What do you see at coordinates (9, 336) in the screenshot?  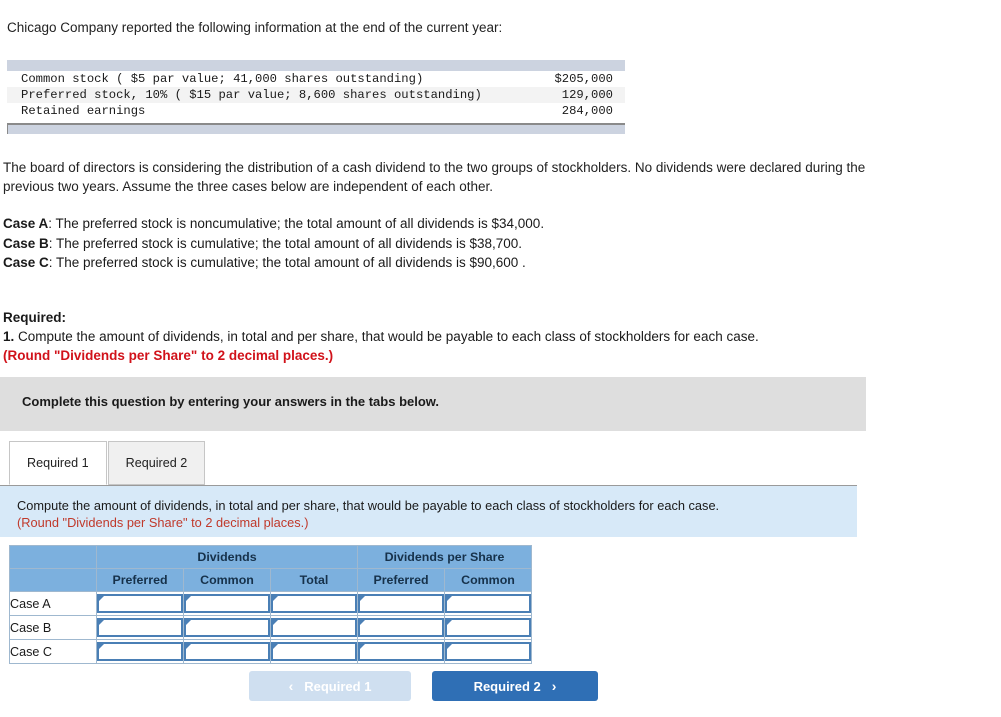 I see `required-item-number: 1.` at bounding box center [9, 336].